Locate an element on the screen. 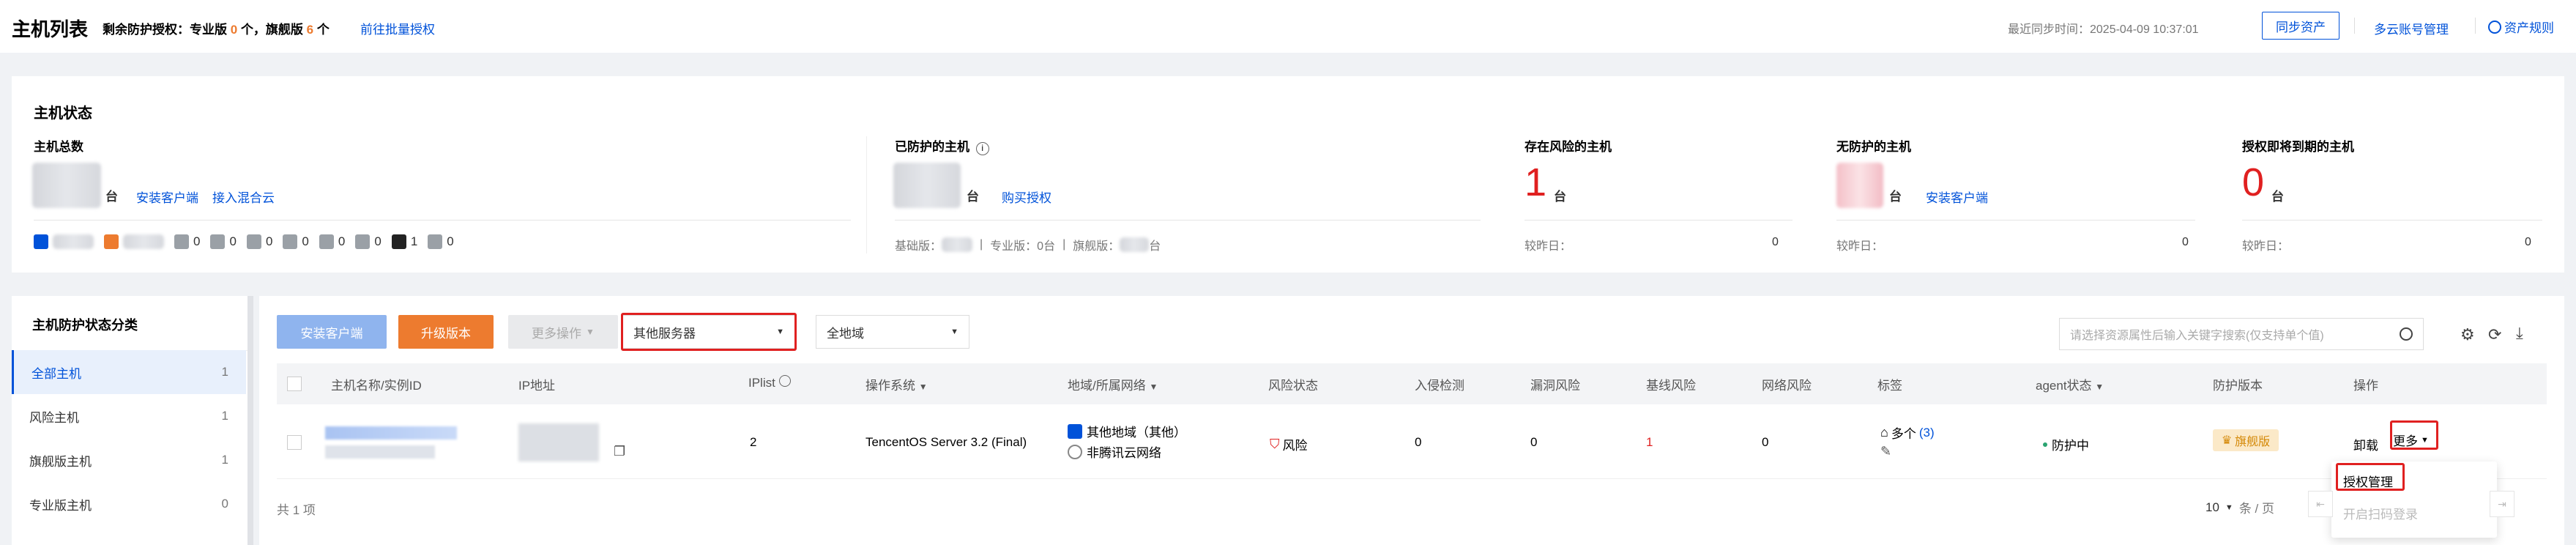 The image size is (2576, 545). install-client-button: 安装客户端 is located at coordinates (332, 332).